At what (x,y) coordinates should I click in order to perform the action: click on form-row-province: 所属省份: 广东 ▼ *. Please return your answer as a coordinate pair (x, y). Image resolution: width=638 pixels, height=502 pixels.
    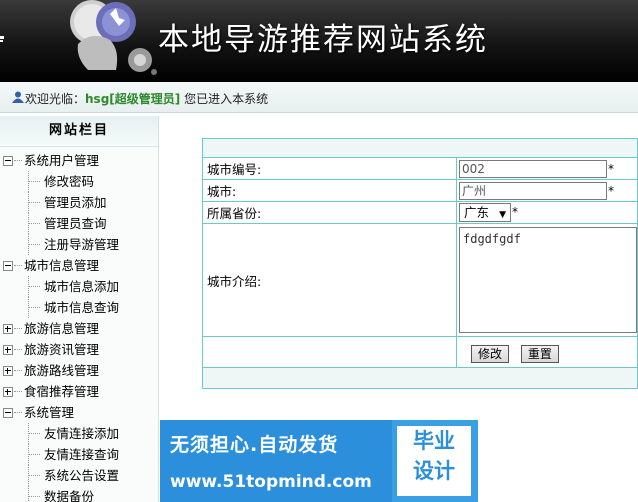
    Looking at the image, I should click on (420, 212).